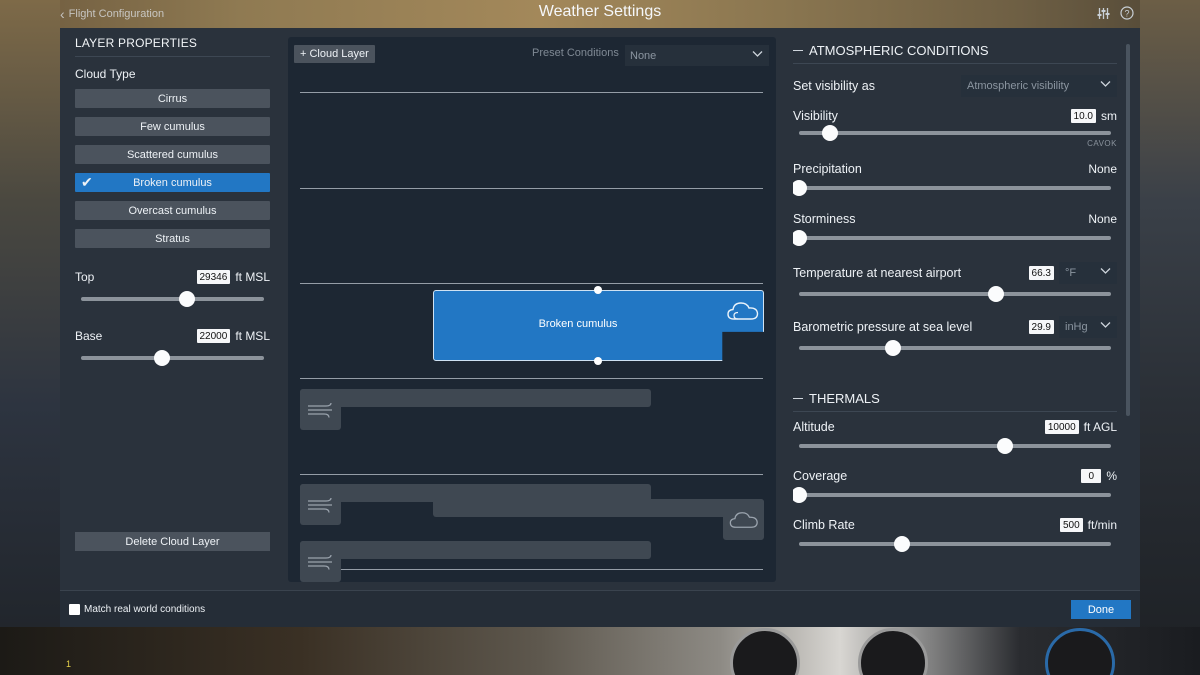 This screenshot has height=675, width=1200. Describe the element at coordinates (598, 290) in the screenshot. I see `layer-top-handle` at that location.